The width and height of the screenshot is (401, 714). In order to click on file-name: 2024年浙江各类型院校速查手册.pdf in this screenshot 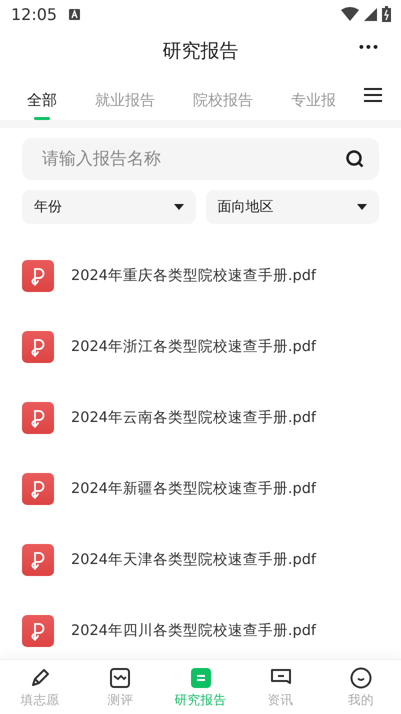, I will do `click(193, 346)`.